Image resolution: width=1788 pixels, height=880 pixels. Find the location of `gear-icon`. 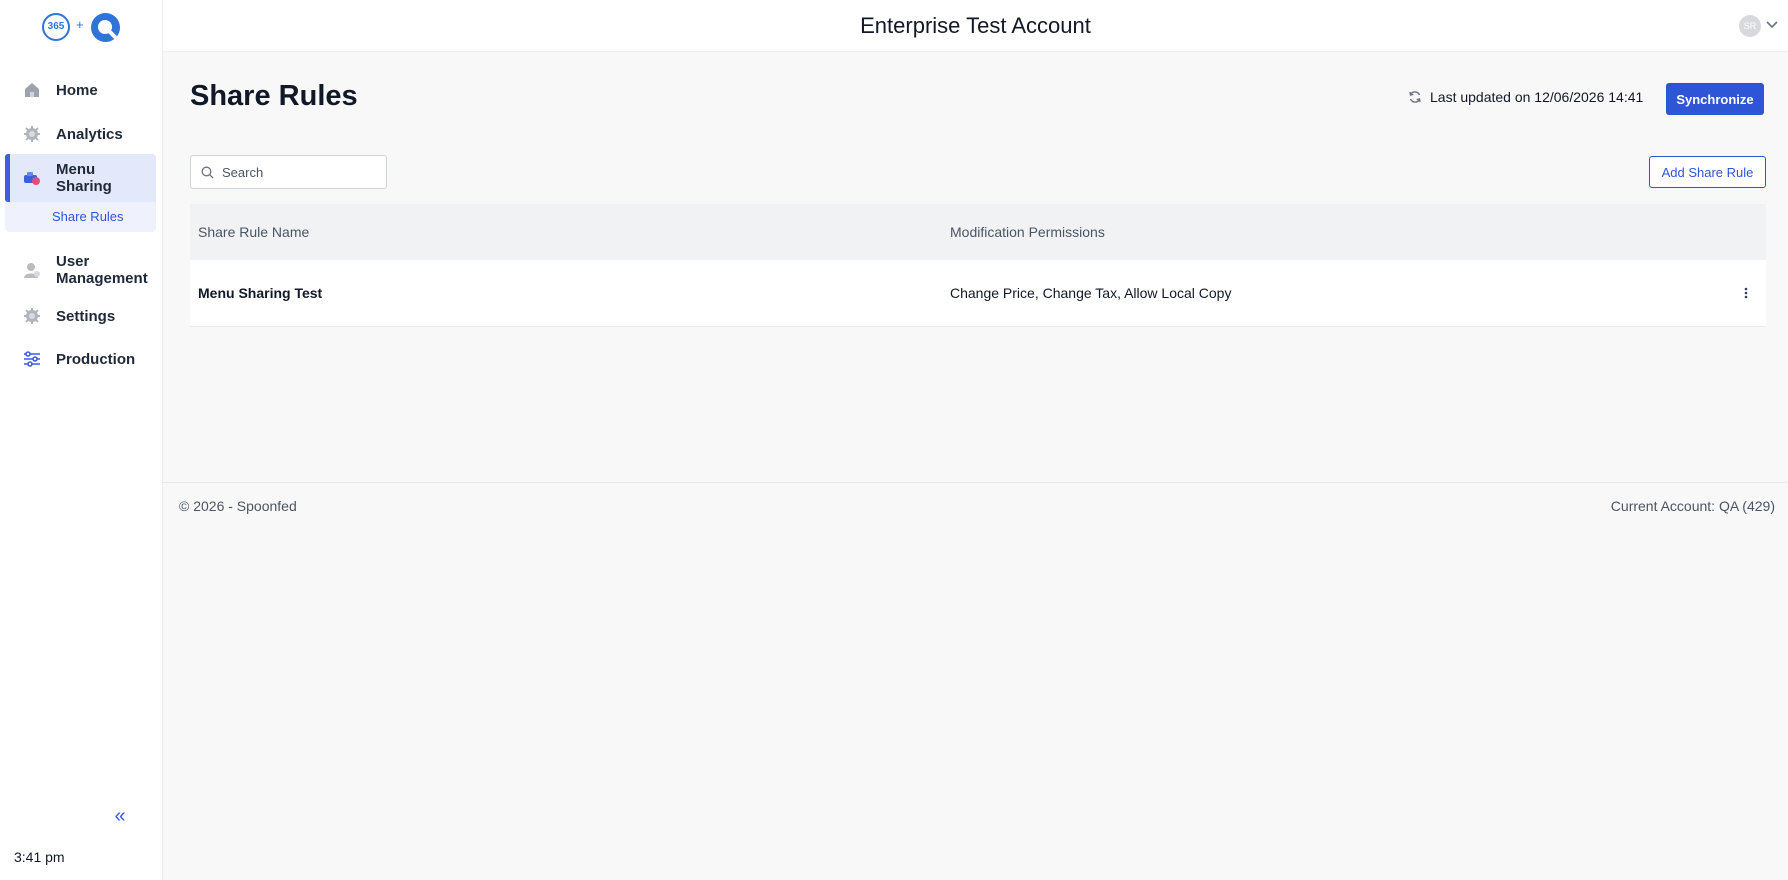

gear-icon is located at coordinates (32, 316).